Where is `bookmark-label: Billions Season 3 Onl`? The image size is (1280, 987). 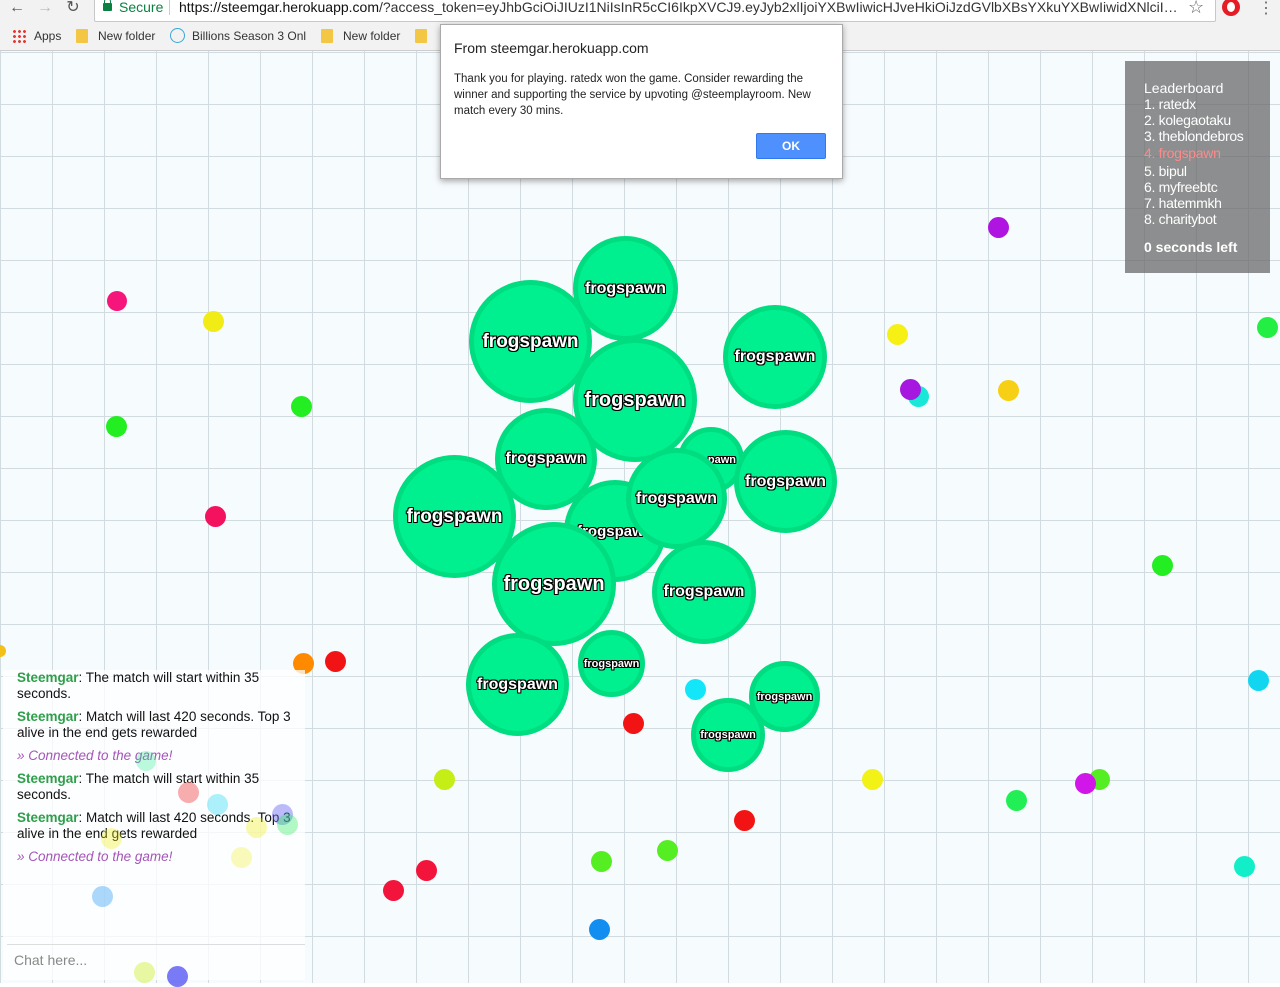
bookmark-label: Billions Season 3 Onl is located at coordinates (249, 36).